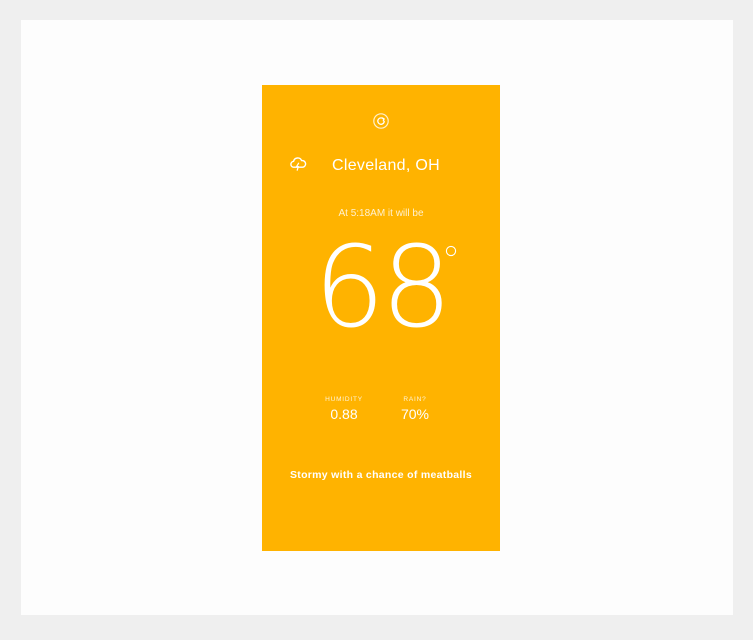  Describe the element at coordinates (415, 399) in the screenshot. I see `rain-label: RAIN?` at that location.